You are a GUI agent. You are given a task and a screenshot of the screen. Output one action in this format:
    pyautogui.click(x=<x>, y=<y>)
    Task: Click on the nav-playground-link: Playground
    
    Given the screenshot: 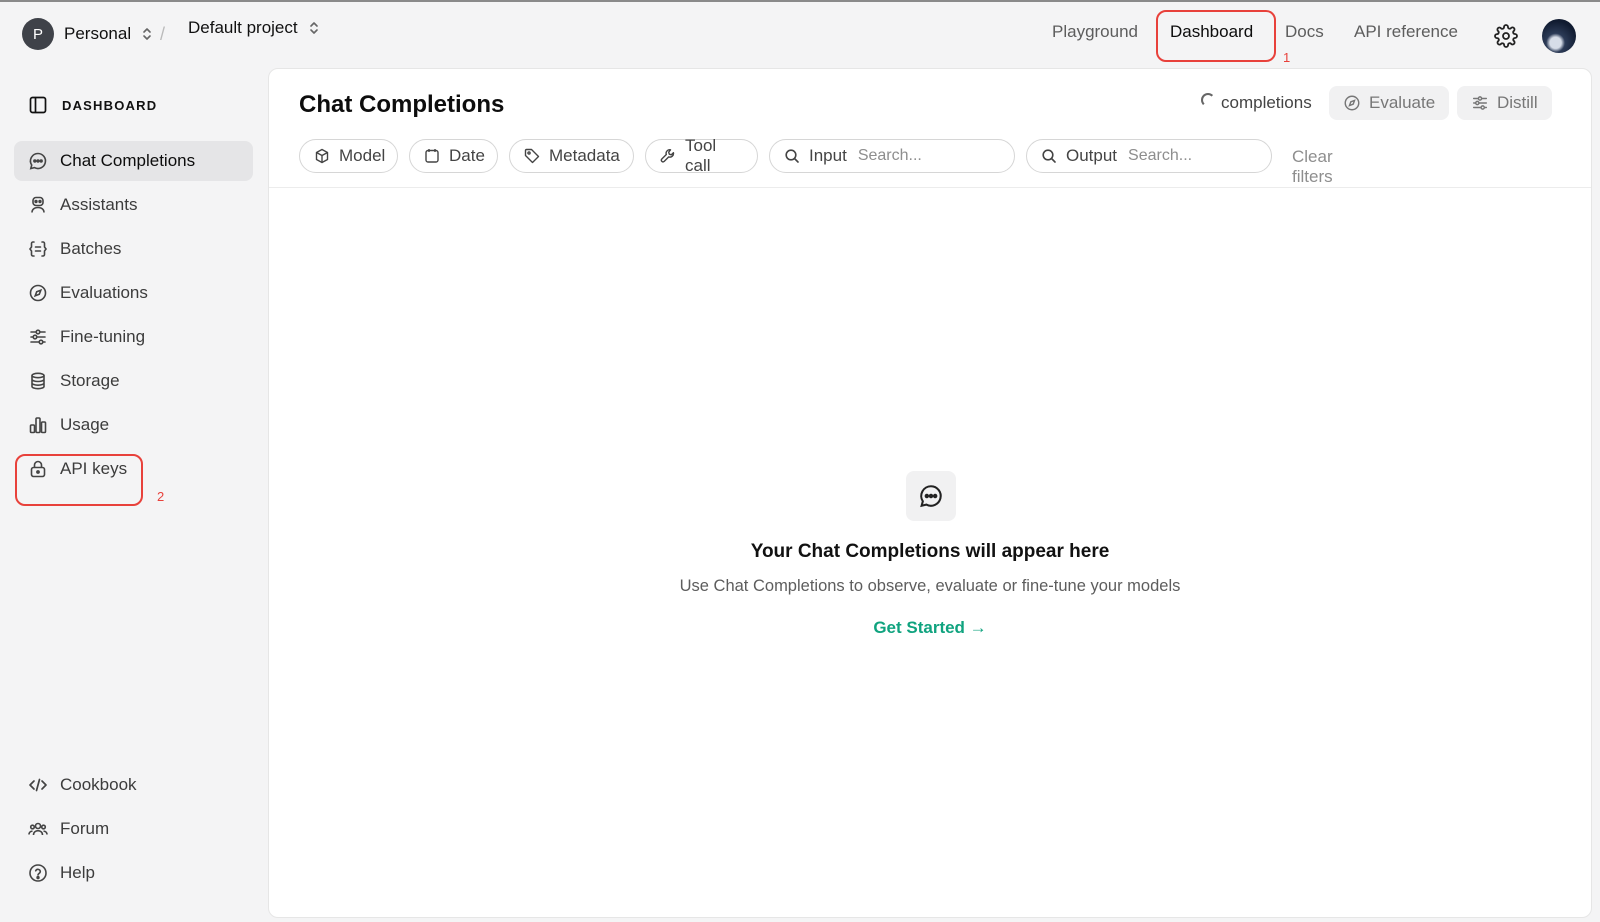 What is the action you would take?
    pyautogui.click(x=1095, y=32)
    